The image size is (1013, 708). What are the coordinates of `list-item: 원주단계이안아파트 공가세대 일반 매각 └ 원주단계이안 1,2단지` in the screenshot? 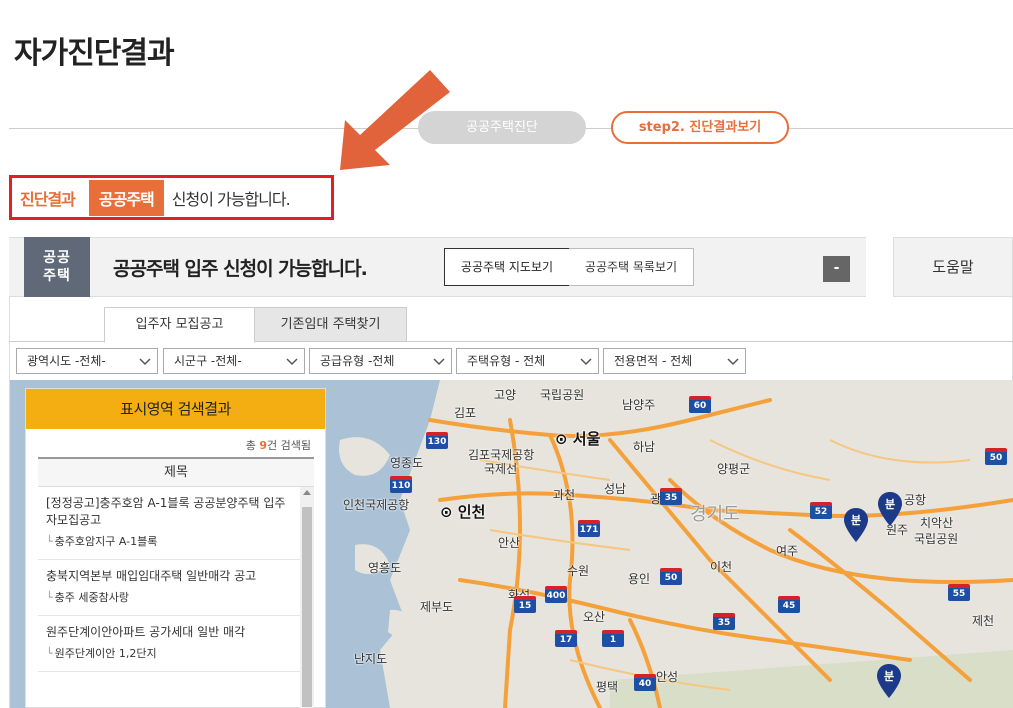 It's located at (169, 644).